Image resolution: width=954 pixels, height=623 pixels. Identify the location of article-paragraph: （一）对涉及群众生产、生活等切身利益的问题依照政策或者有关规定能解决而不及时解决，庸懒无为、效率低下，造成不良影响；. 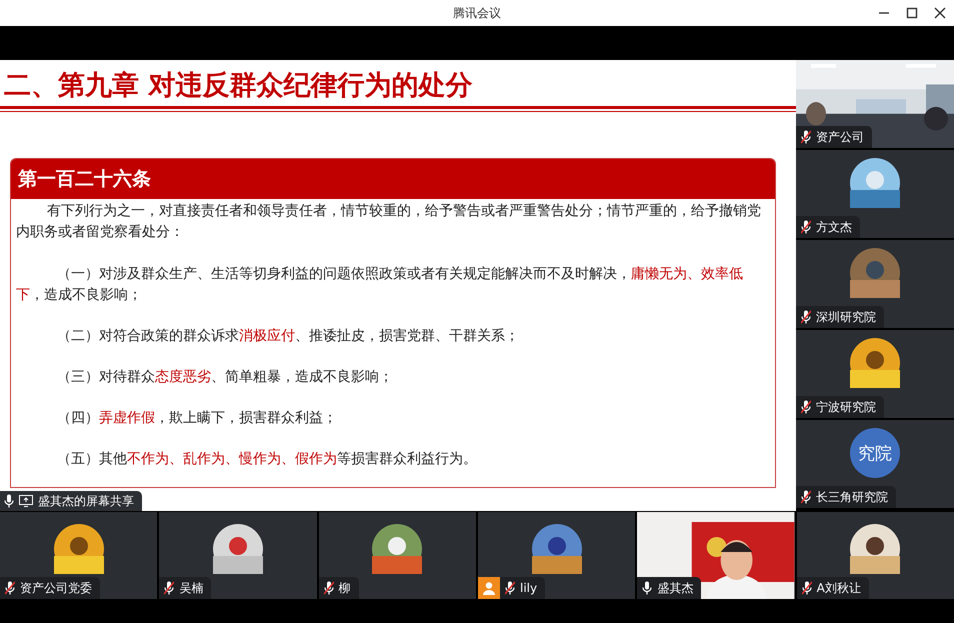
(380, 285).